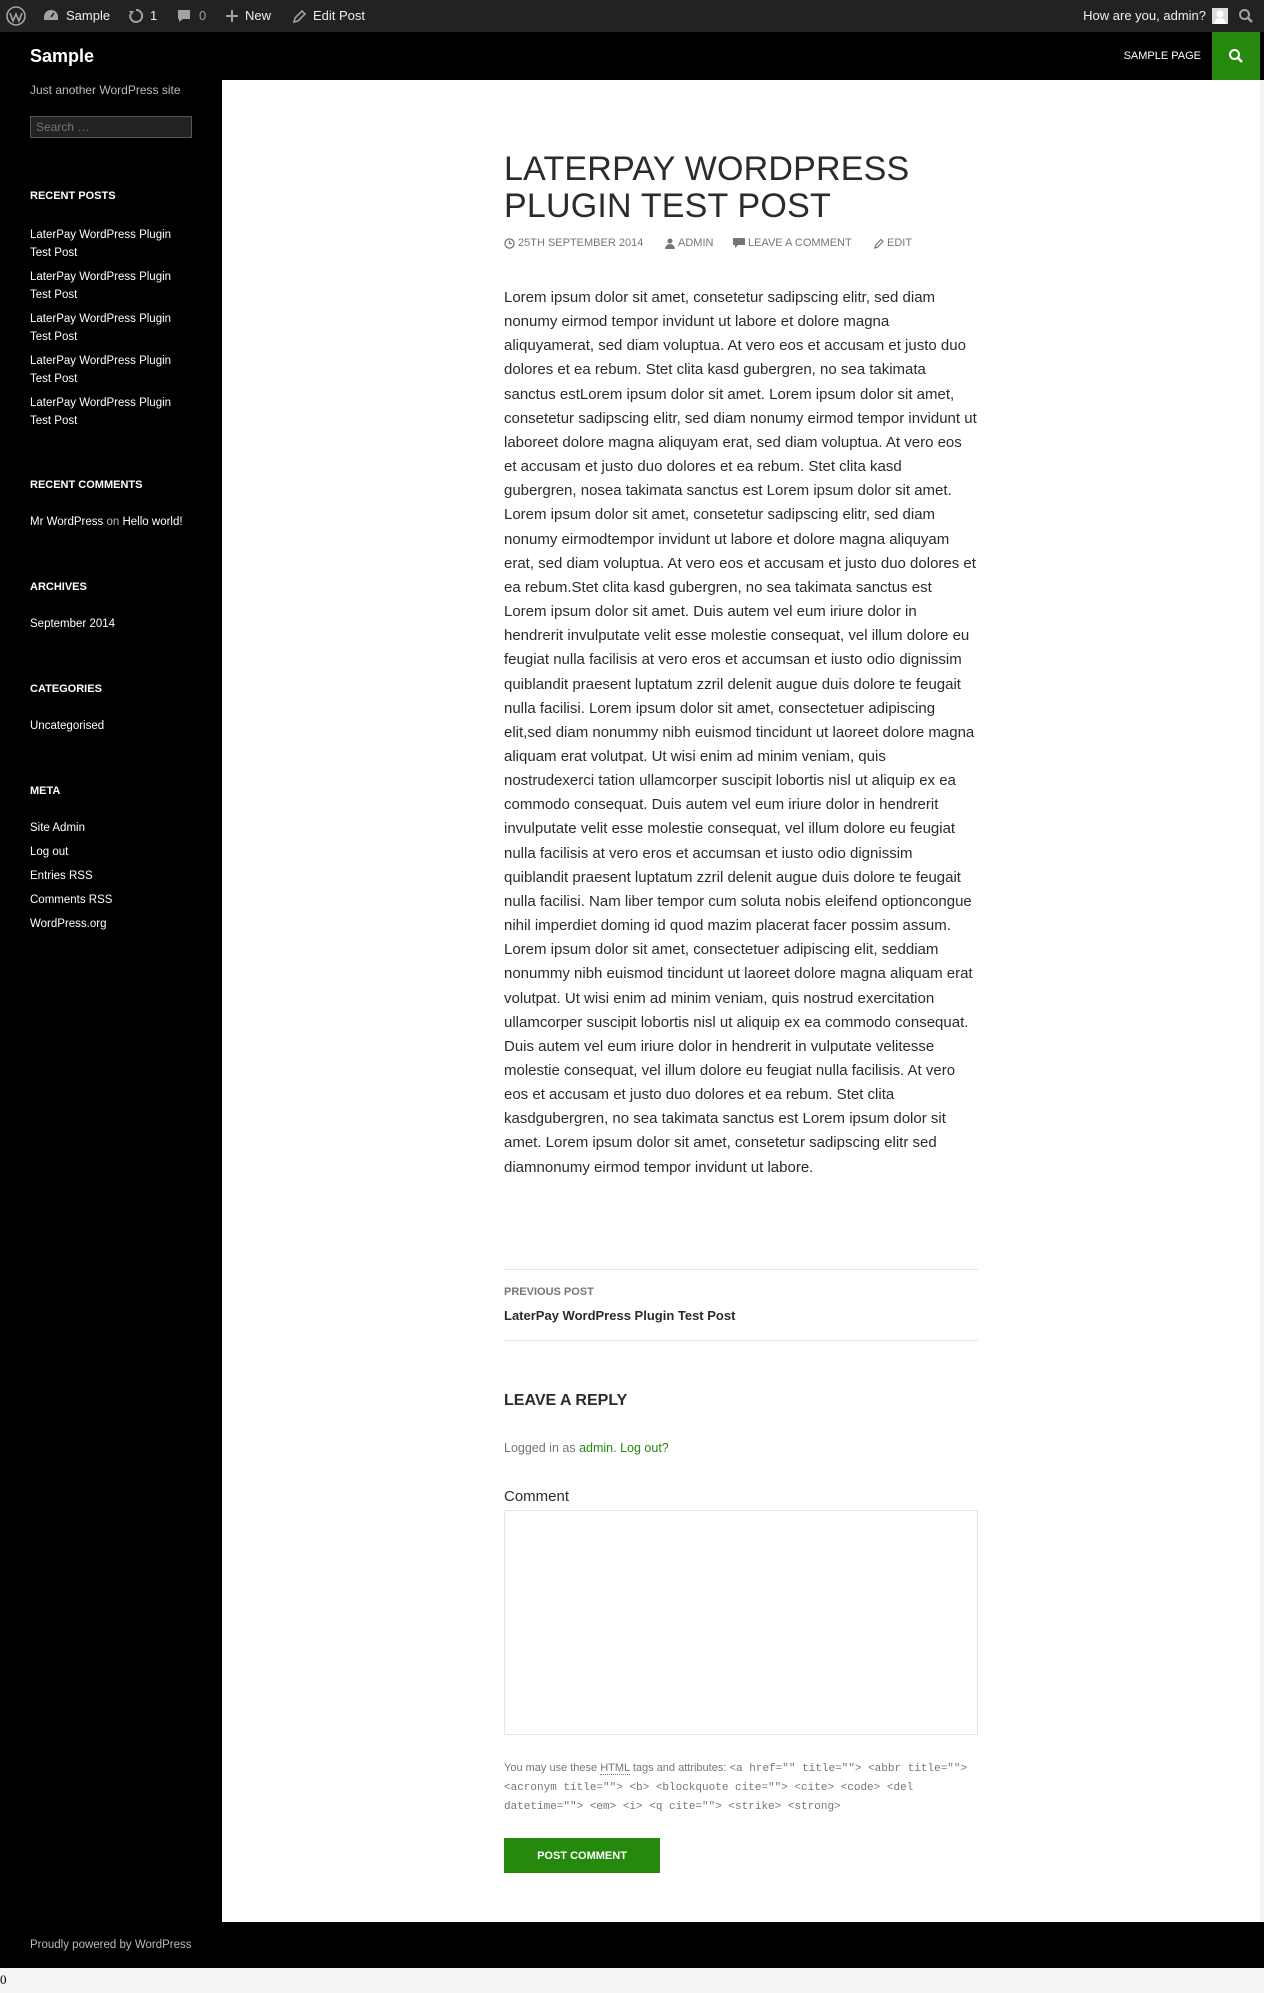  I want to click on comment-textarea, so click(741, 1622).